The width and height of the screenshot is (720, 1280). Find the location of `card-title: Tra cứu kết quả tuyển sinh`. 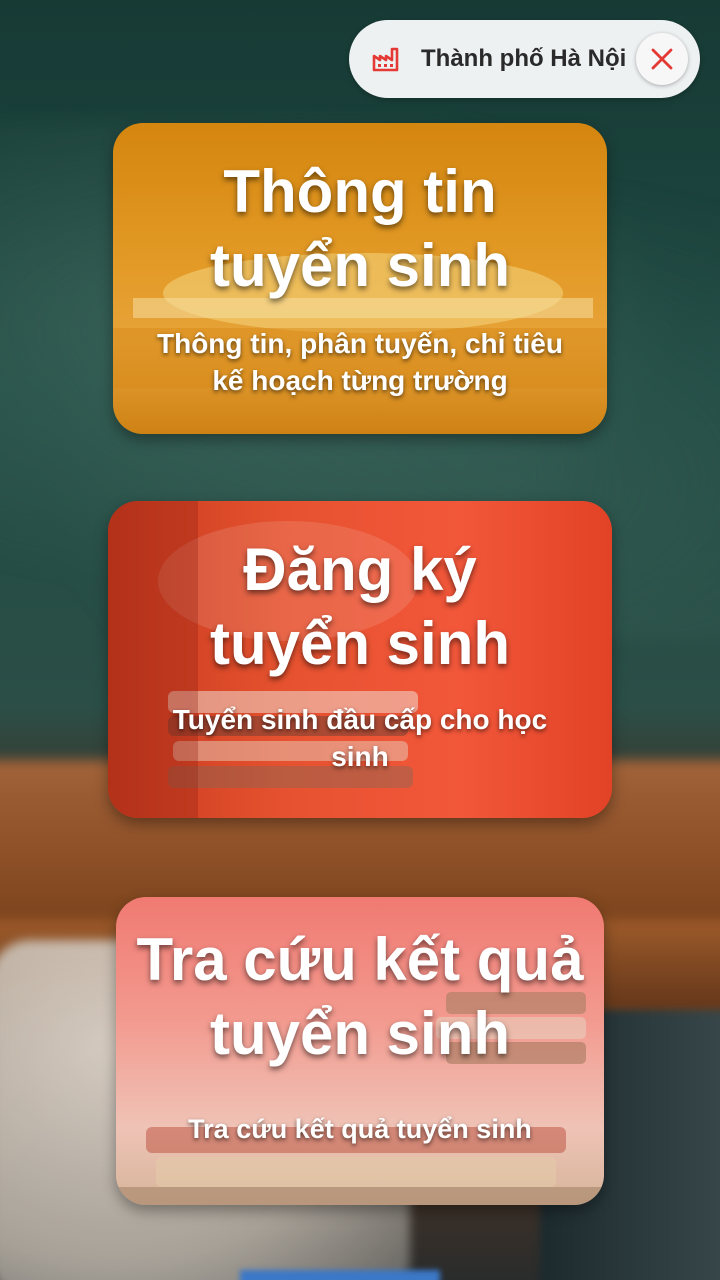

card-title: Tra cứu kết quả tuyển sinh is located at coordinates (360, 996).